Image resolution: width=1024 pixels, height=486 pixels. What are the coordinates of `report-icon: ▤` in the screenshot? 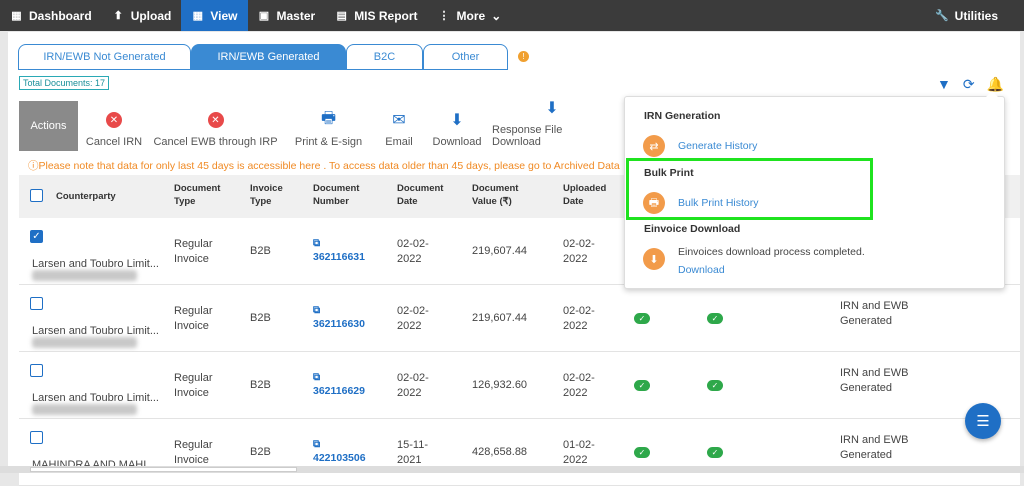 It's located at (341, 16).